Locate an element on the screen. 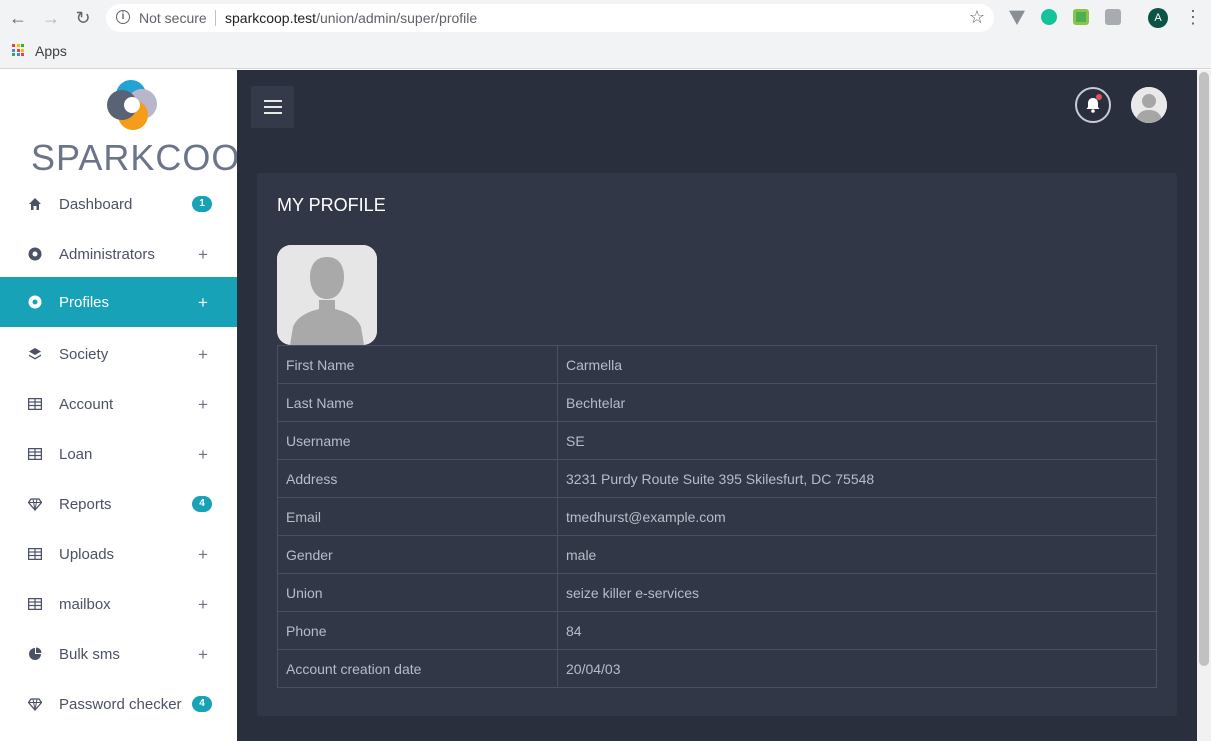 The height and width of the screenshot is (741, 1211). field-label: Phone is located at coordinates (417, 630).